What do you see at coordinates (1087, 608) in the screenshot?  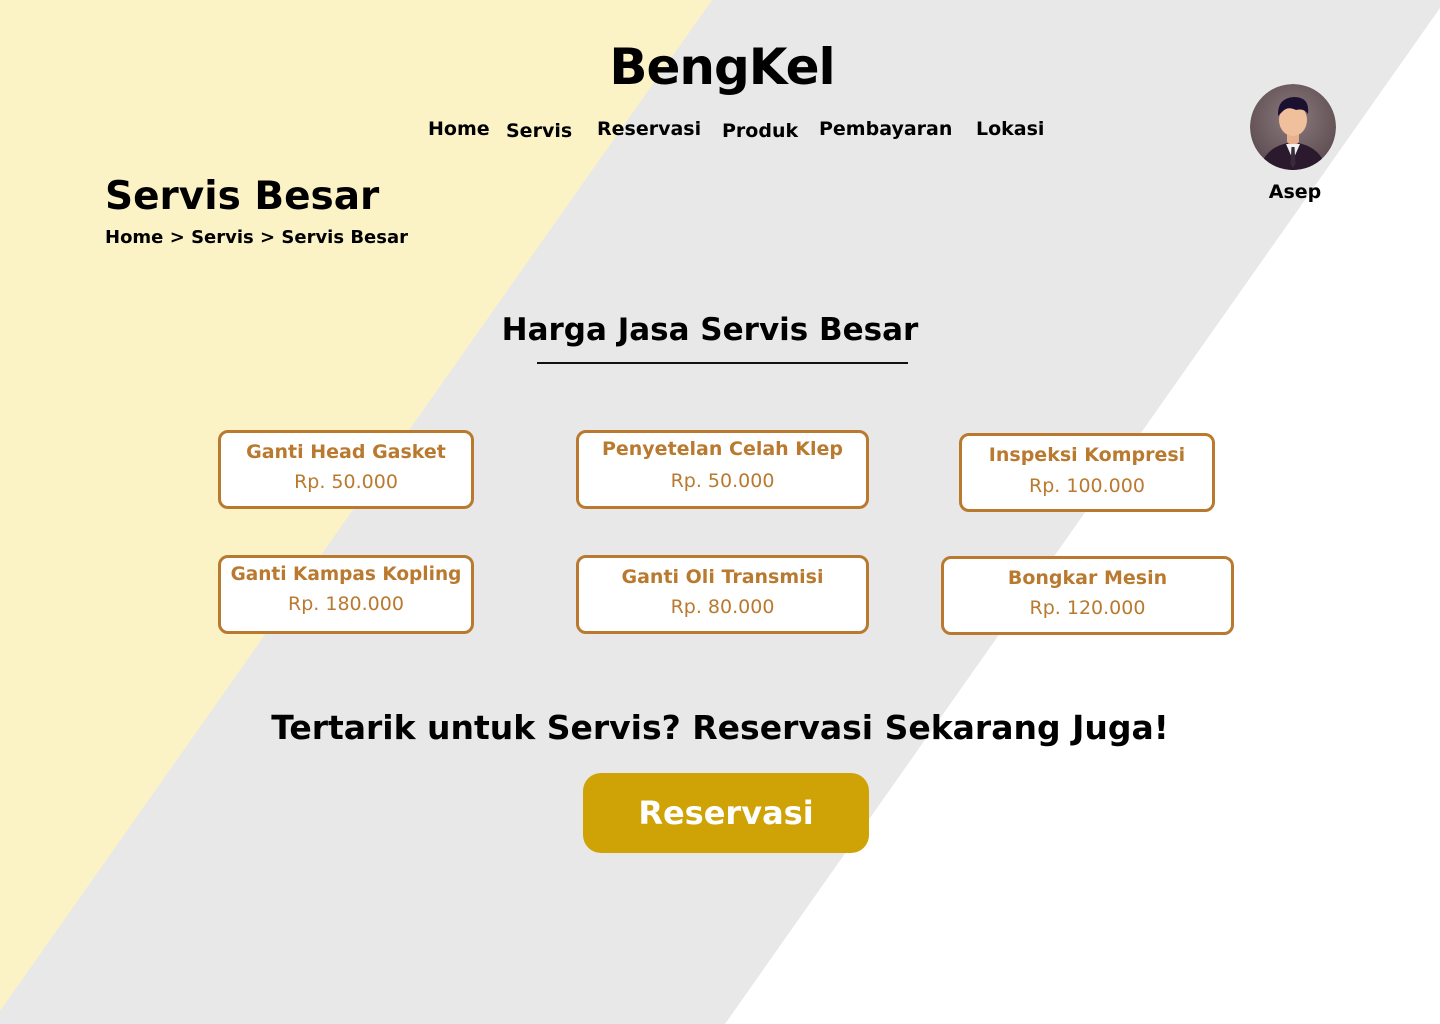 I see `service-price: Rp. 120.000` at bounding box center [1087, 608].